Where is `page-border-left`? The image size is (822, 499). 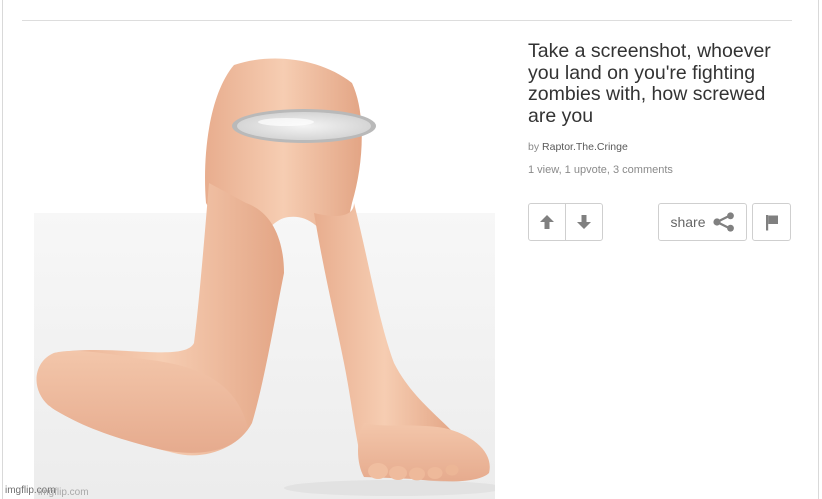
page-border-left is located at coordinates (2, 249).